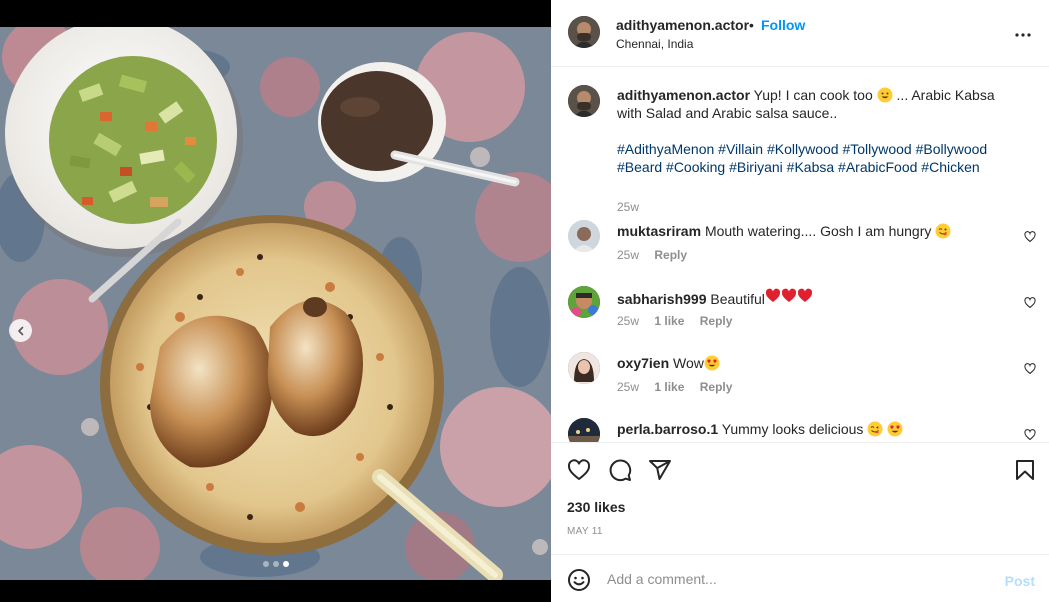 This screenshot has height=602, width=1049. I want to click on chevron-left-icon, so click(21, 331).